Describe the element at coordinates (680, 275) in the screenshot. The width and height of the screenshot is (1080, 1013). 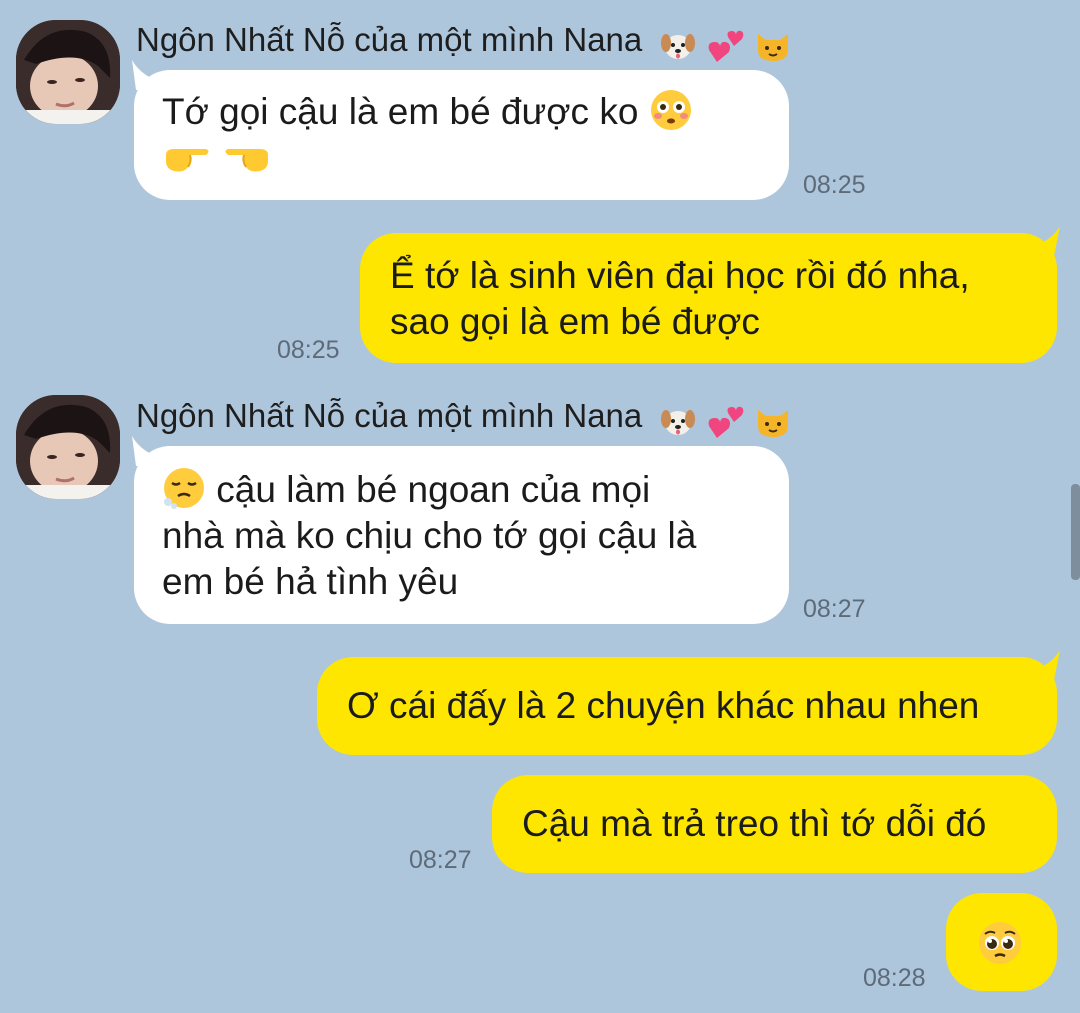
I see `message-text: Ể tớ là sinh viên đại học rồi đó nha,` at that location.